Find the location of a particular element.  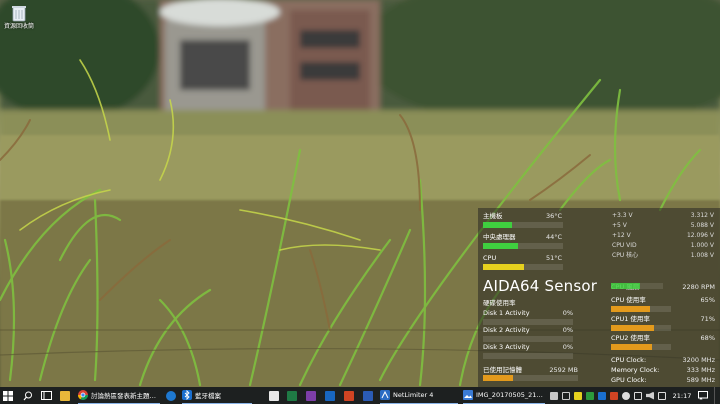

pinned-file-explorer is located at coordinates (65, 395).